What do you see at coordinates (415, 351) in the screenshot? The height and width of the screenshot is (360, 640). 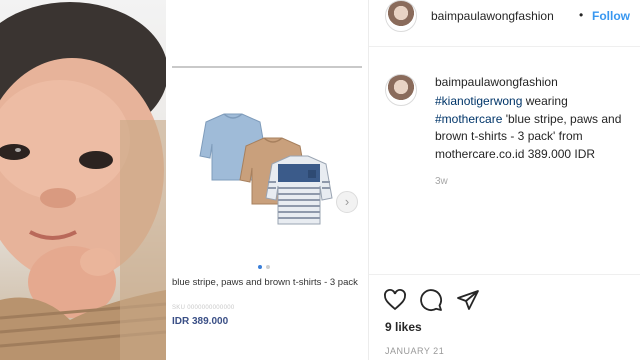 I see `post-date: JANUARY 21` at bounding box center [415, 351].